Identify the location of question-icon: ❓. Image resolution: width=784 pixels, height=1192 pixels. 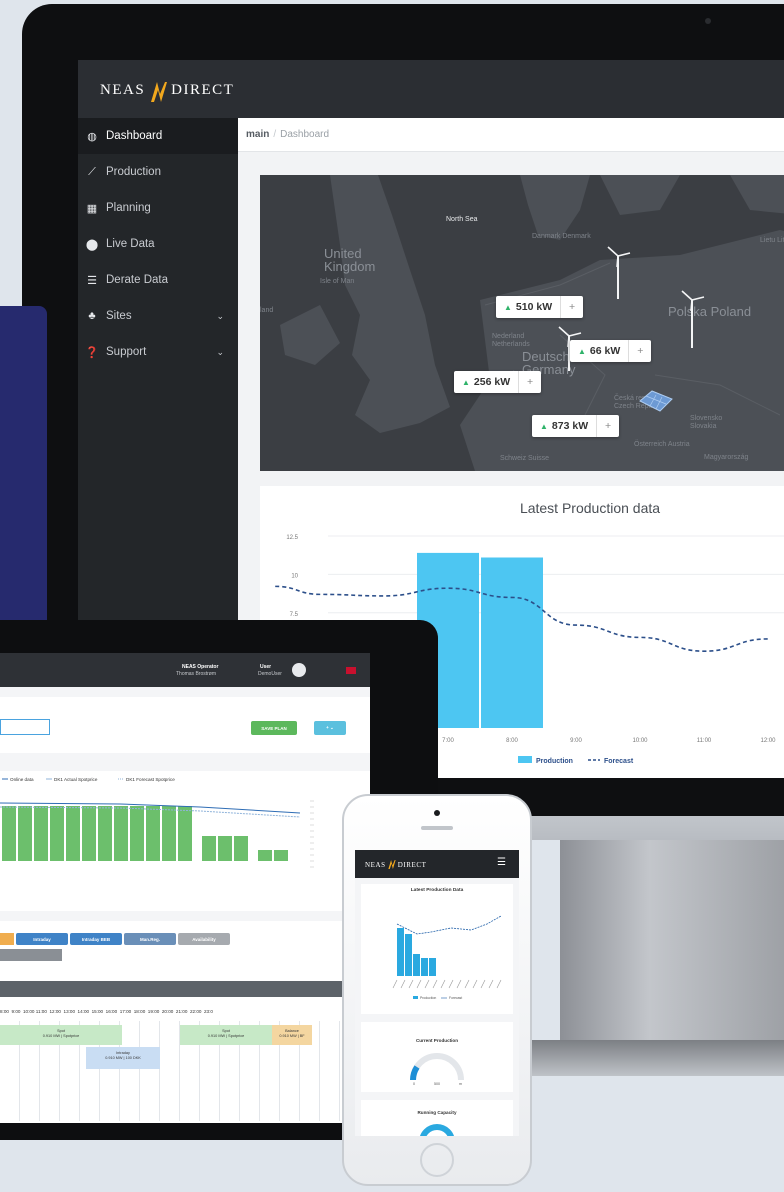
(92, 352).